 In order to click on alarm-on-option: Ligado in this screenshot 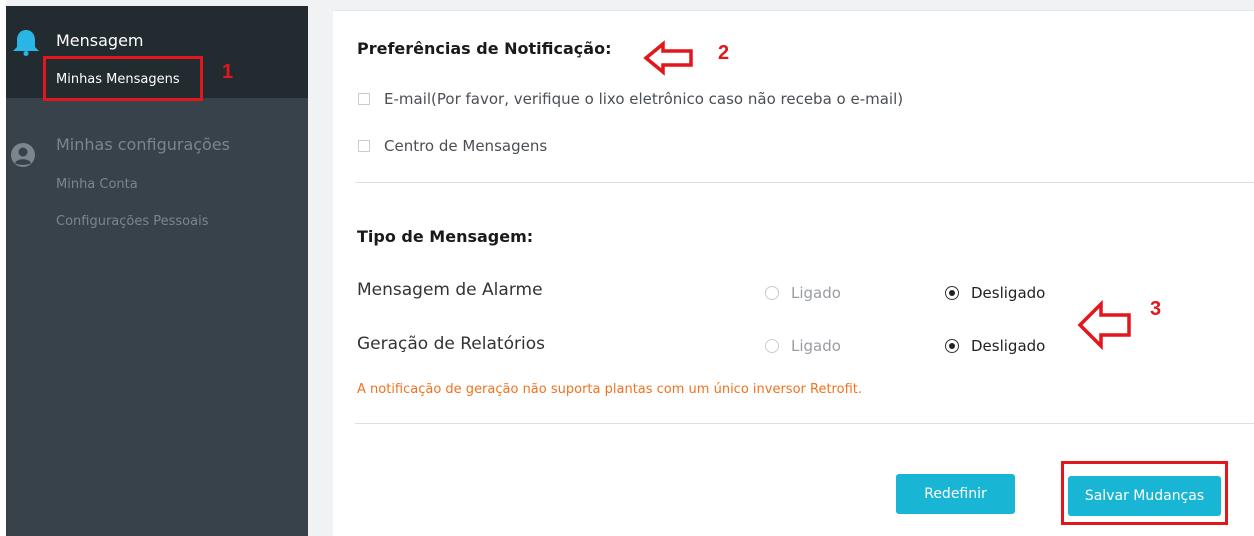, I will do `click(803, 293)`.